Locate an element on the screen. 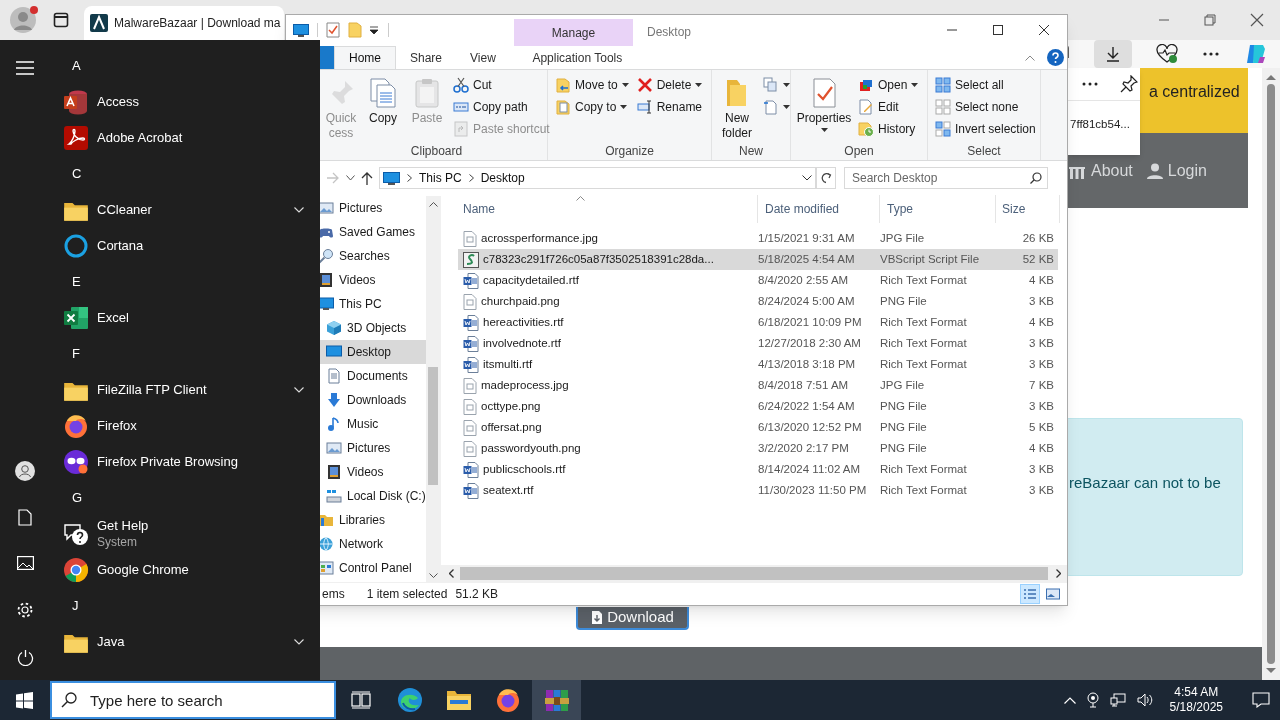 The image size is (1280, 720). file-row: passwordyouth.png 3/2/2020 2:17 PM PNG File 4 KB is located at coordinates (758, 448).